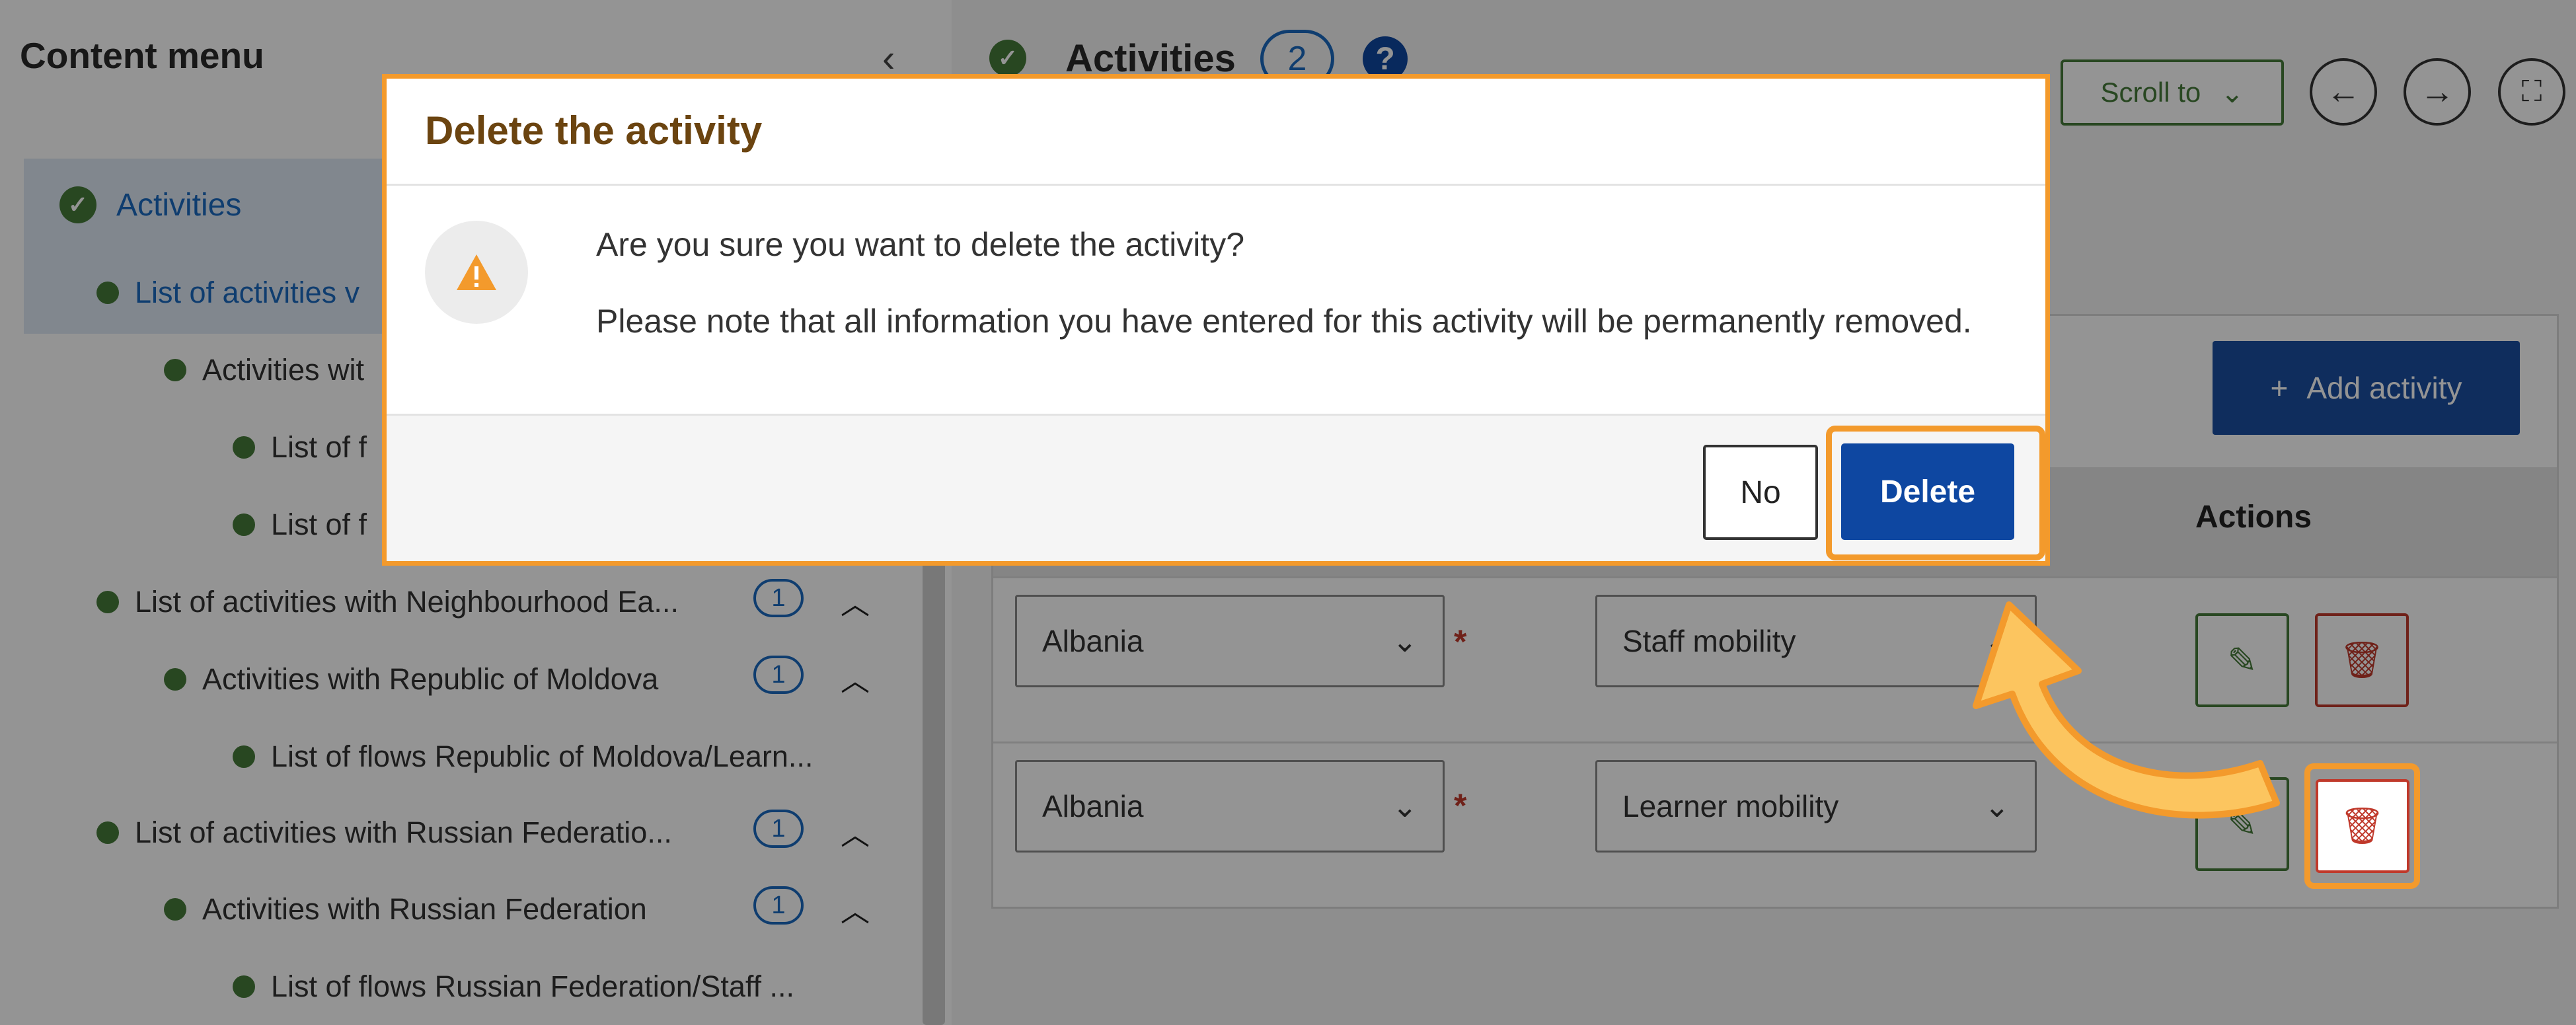 The image size is (2576, 1025). I want to click on delete-button: Delete, so click(1928, 491).